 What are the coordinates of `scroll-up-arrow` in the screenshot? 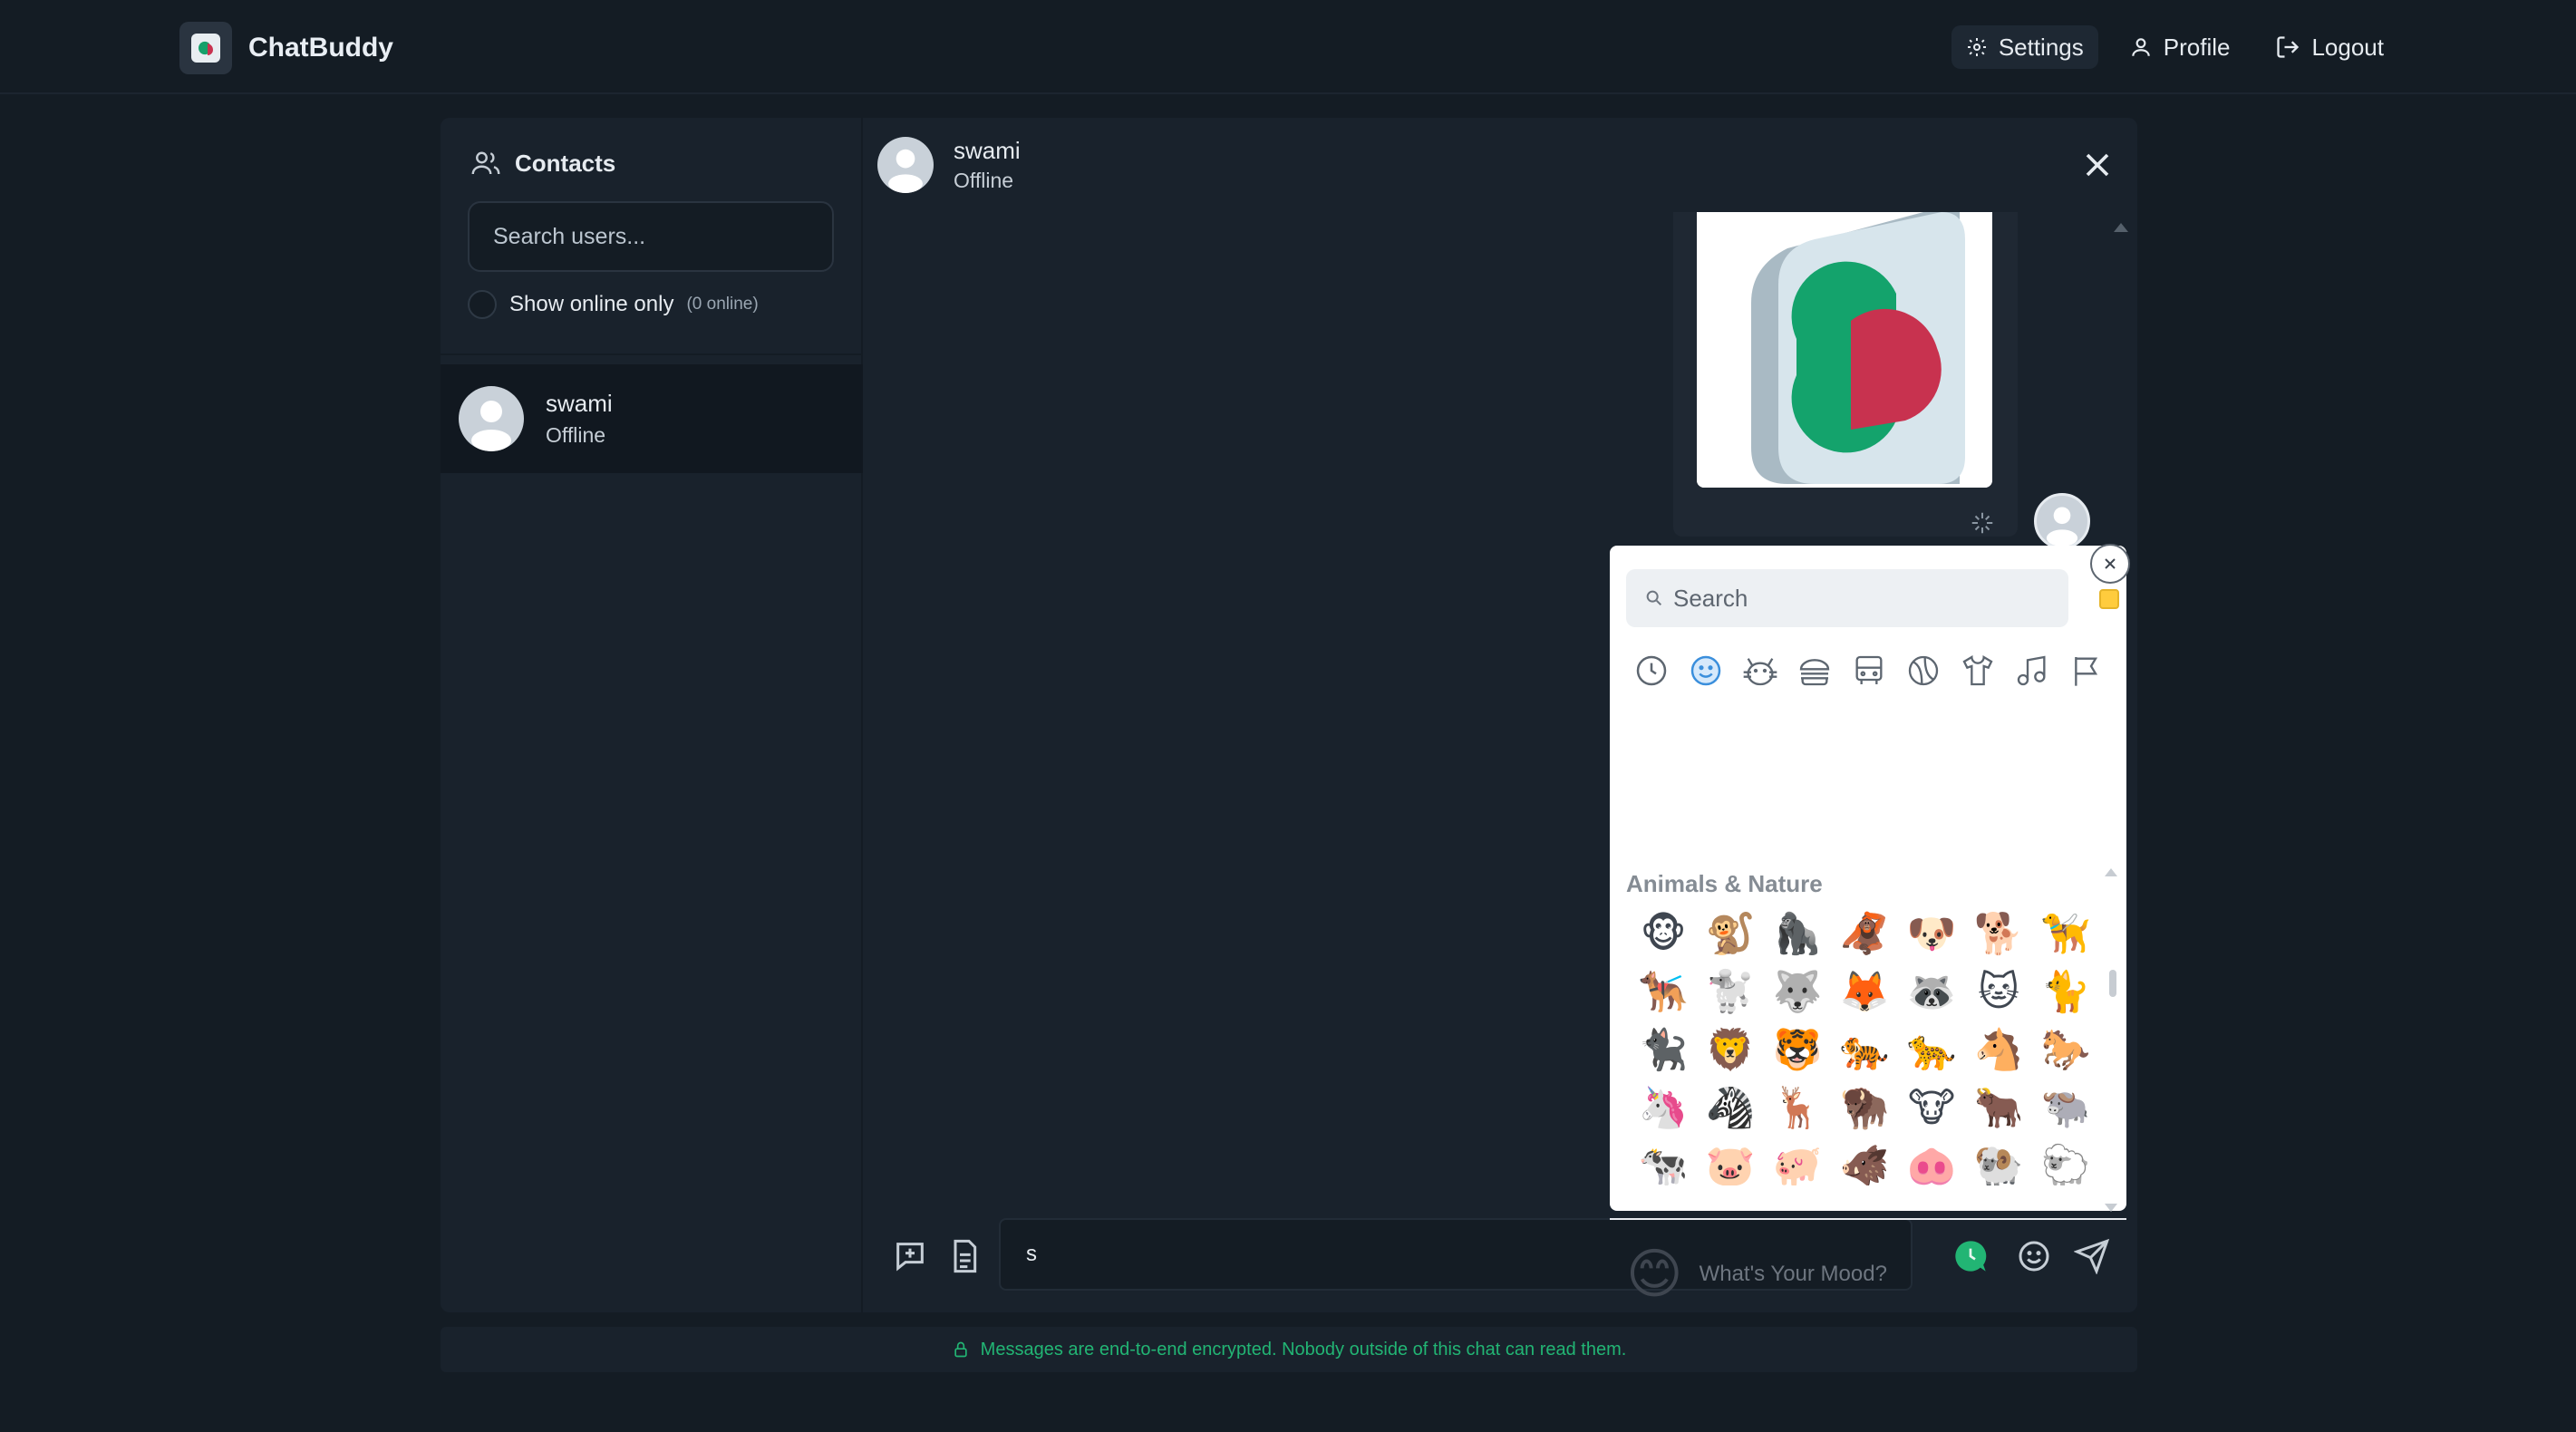 It's located at (2121, 227).